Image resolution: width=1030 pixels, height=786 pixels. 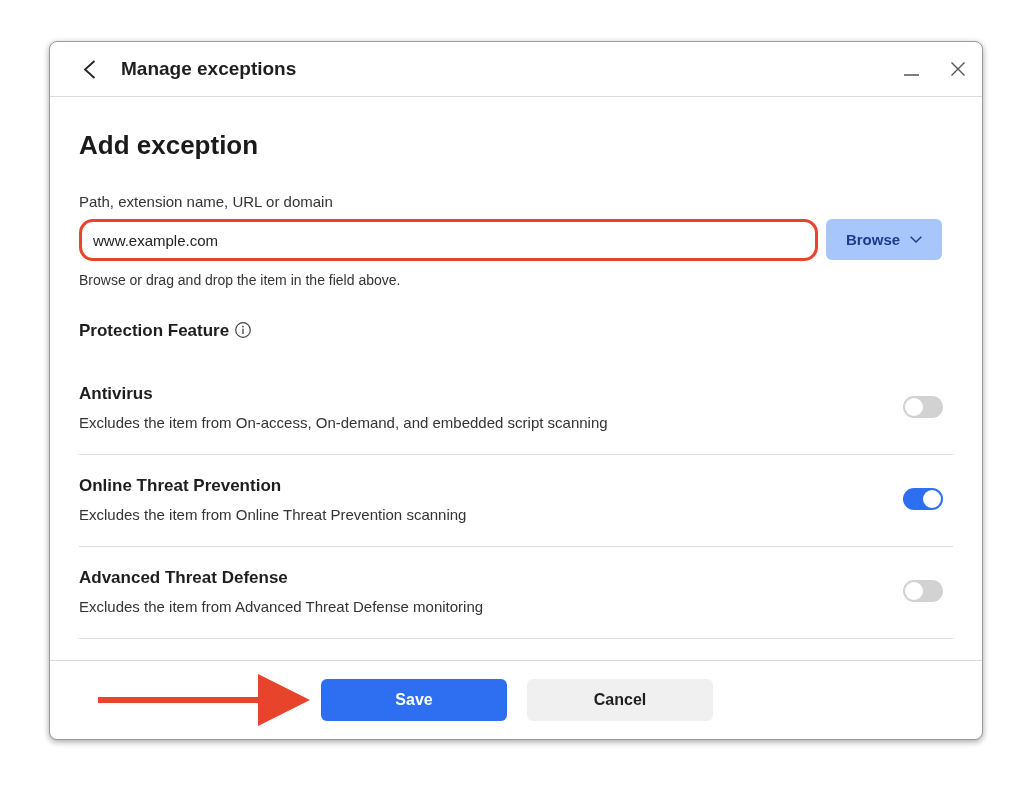 I want to click on save-button: Save, so click(x=414, y=700).